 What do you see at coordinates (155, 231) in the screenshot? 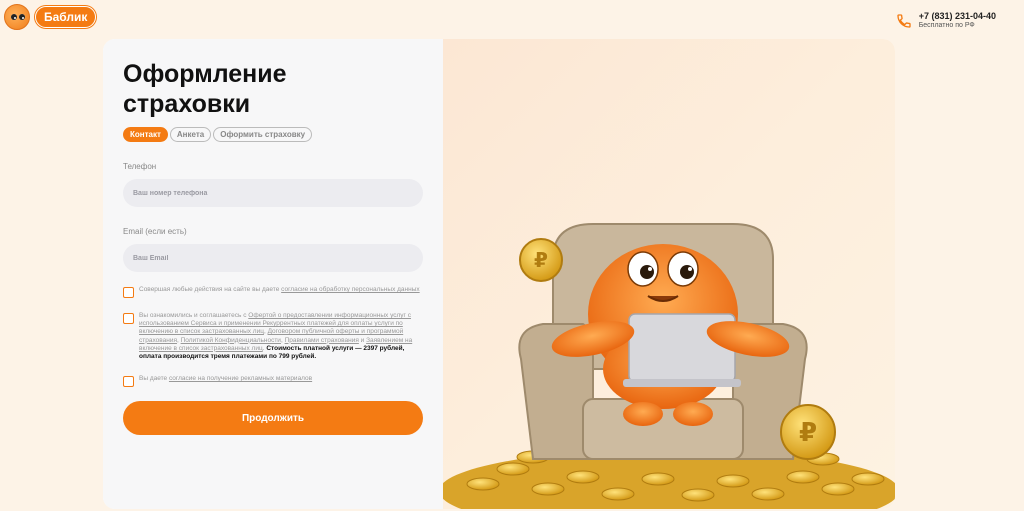
I see `email-field-label: Email (если есть)` at bounding box center [155, 231].